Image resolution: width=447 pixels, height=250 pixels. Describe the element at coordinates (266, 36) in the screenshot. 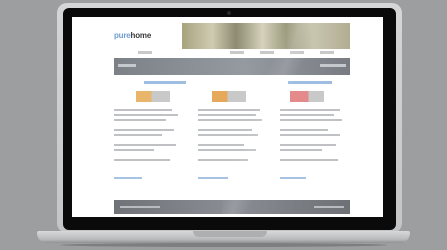

I see `header-photo` at that location.